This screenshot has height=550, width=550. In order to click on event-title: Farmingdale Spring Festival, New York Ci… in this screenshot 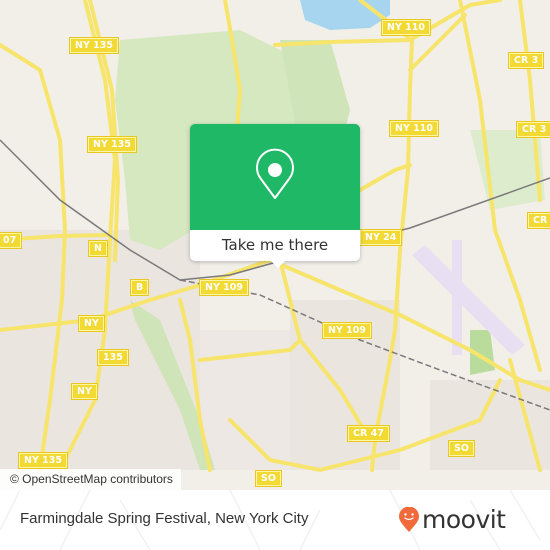, I will do `click(164, 518)`.